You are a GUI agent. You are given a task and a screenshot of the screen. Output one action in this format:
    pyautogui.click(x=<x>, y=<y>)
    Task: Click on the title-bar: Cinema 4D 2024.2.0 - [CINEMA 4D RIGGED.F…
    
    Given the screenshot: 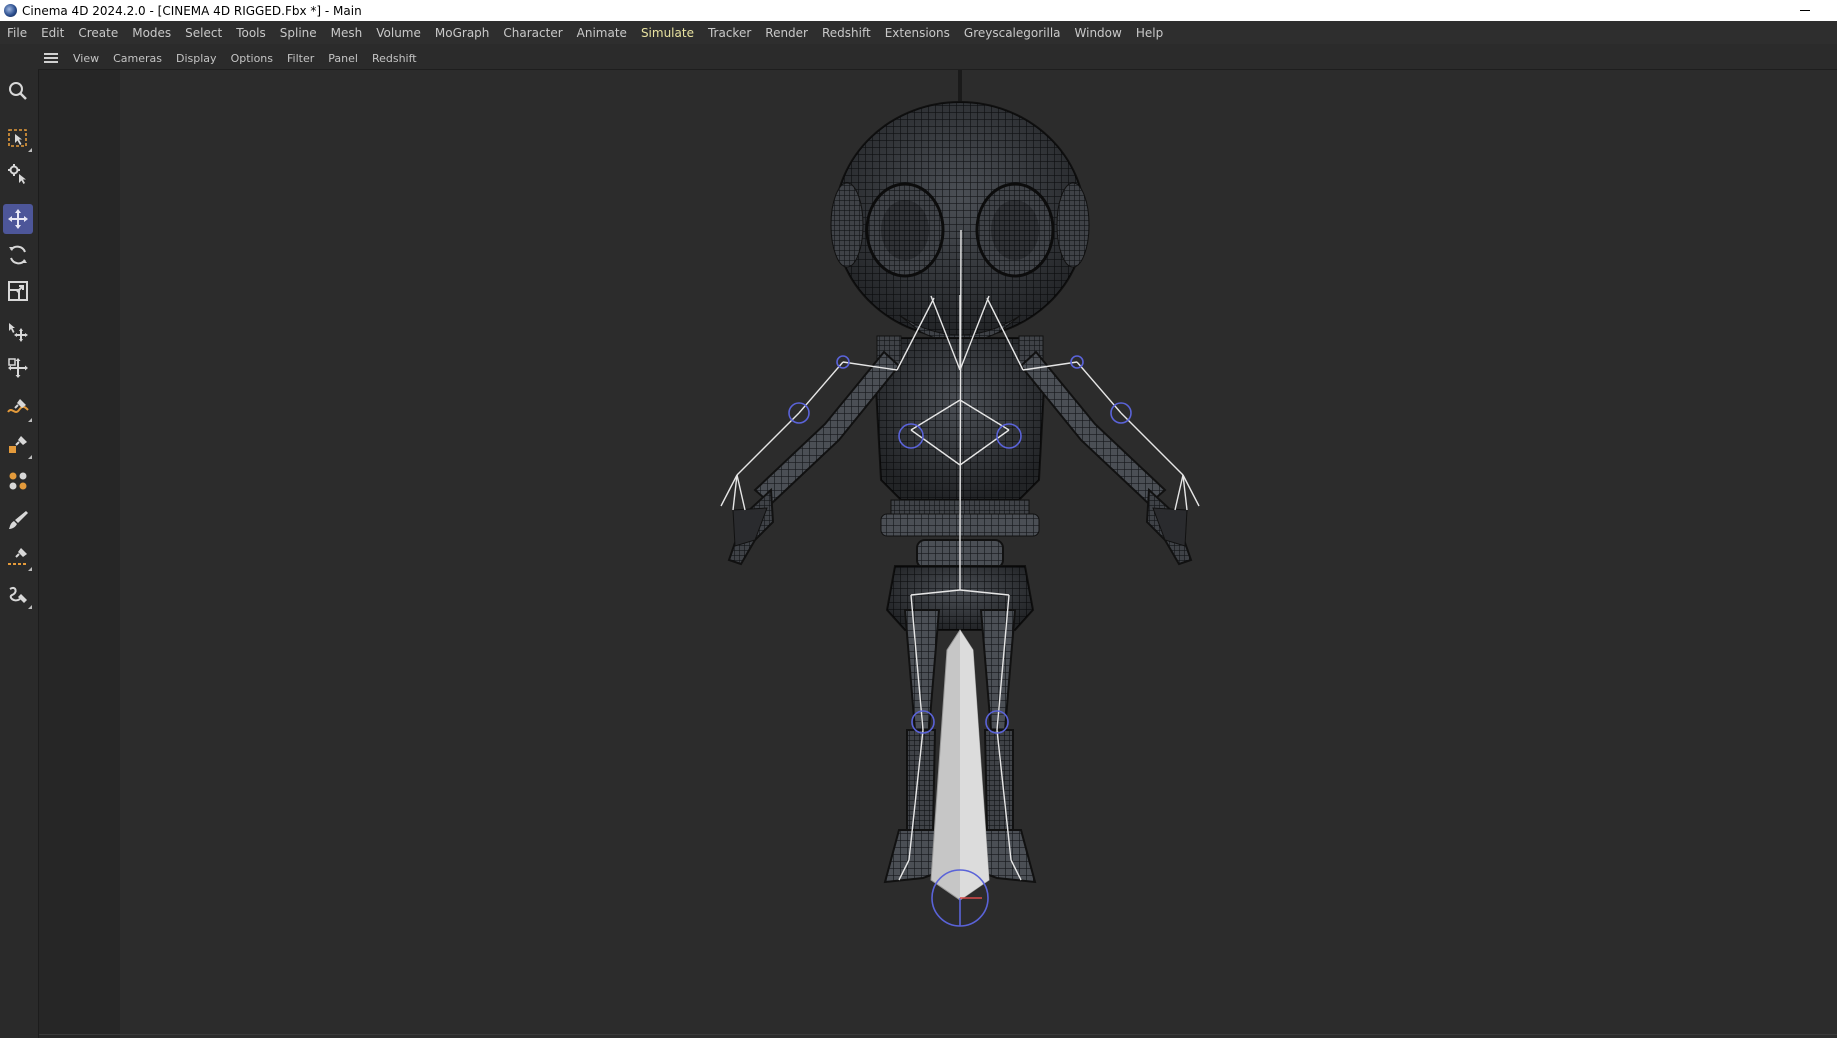 What is the action you would take?
    pyautogui.click(x=918, y=10)
    